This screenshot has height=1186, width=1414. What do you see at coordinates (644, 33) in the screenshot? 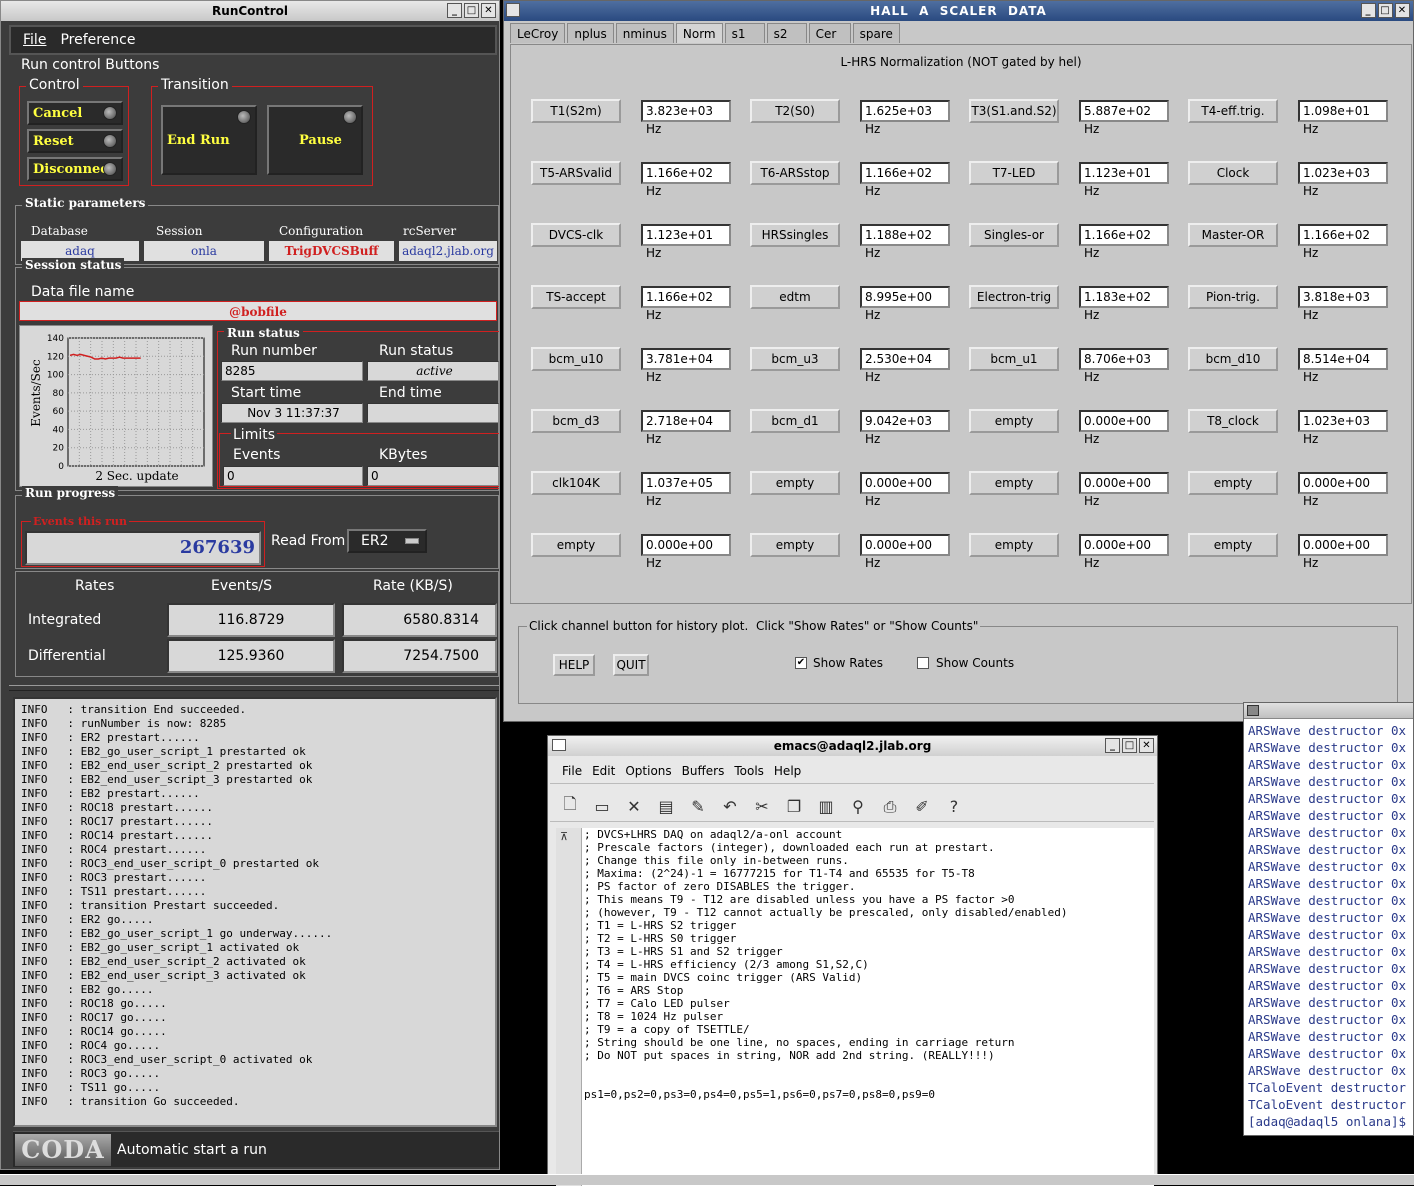
I see `tab-nminus: nminus` at bounding box center [644, 33].